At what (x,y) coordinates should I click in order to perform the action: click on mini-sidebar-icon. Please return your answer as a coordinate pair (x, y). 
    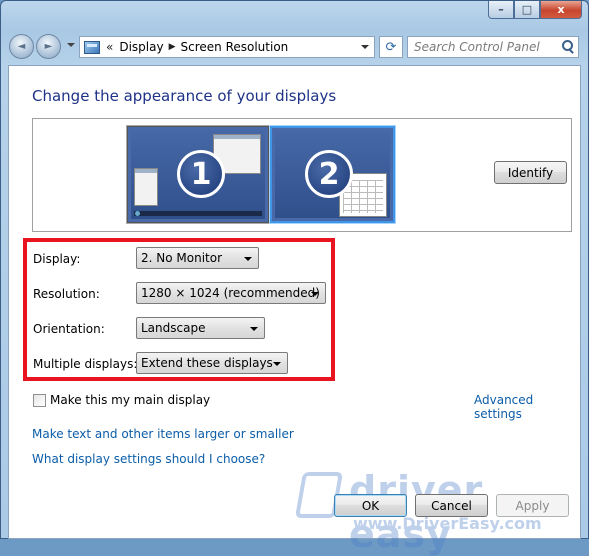
    Looking at the image, I should click on (146, 187).